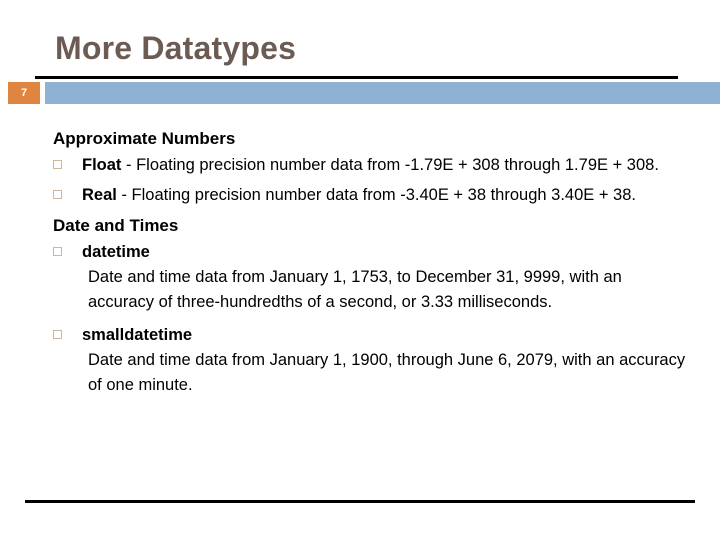  Describe the element at coordinates (102, 165) in the screenshot. I see `bullet-lead-label: Float` at that location.